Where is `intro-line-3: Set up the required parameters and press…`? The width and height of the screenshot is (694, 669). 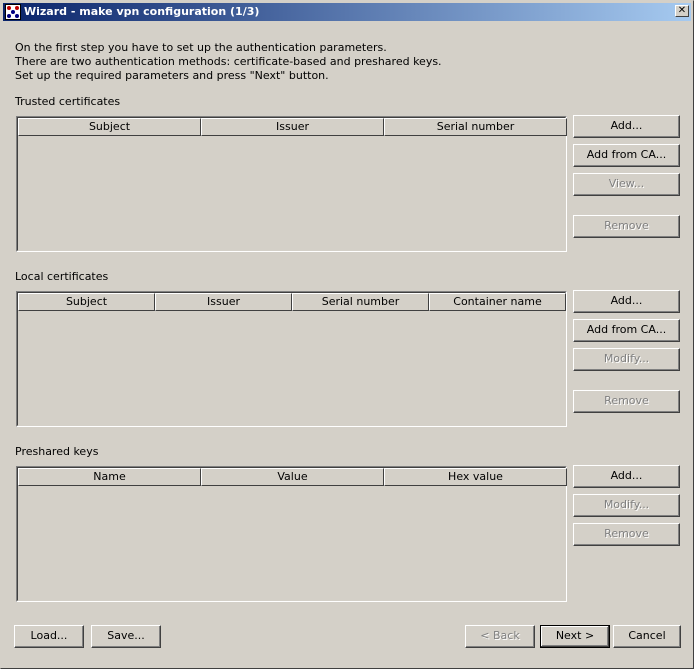 intro-line-3: Set up the required parameters and press… is located at coordinates (172, 75).